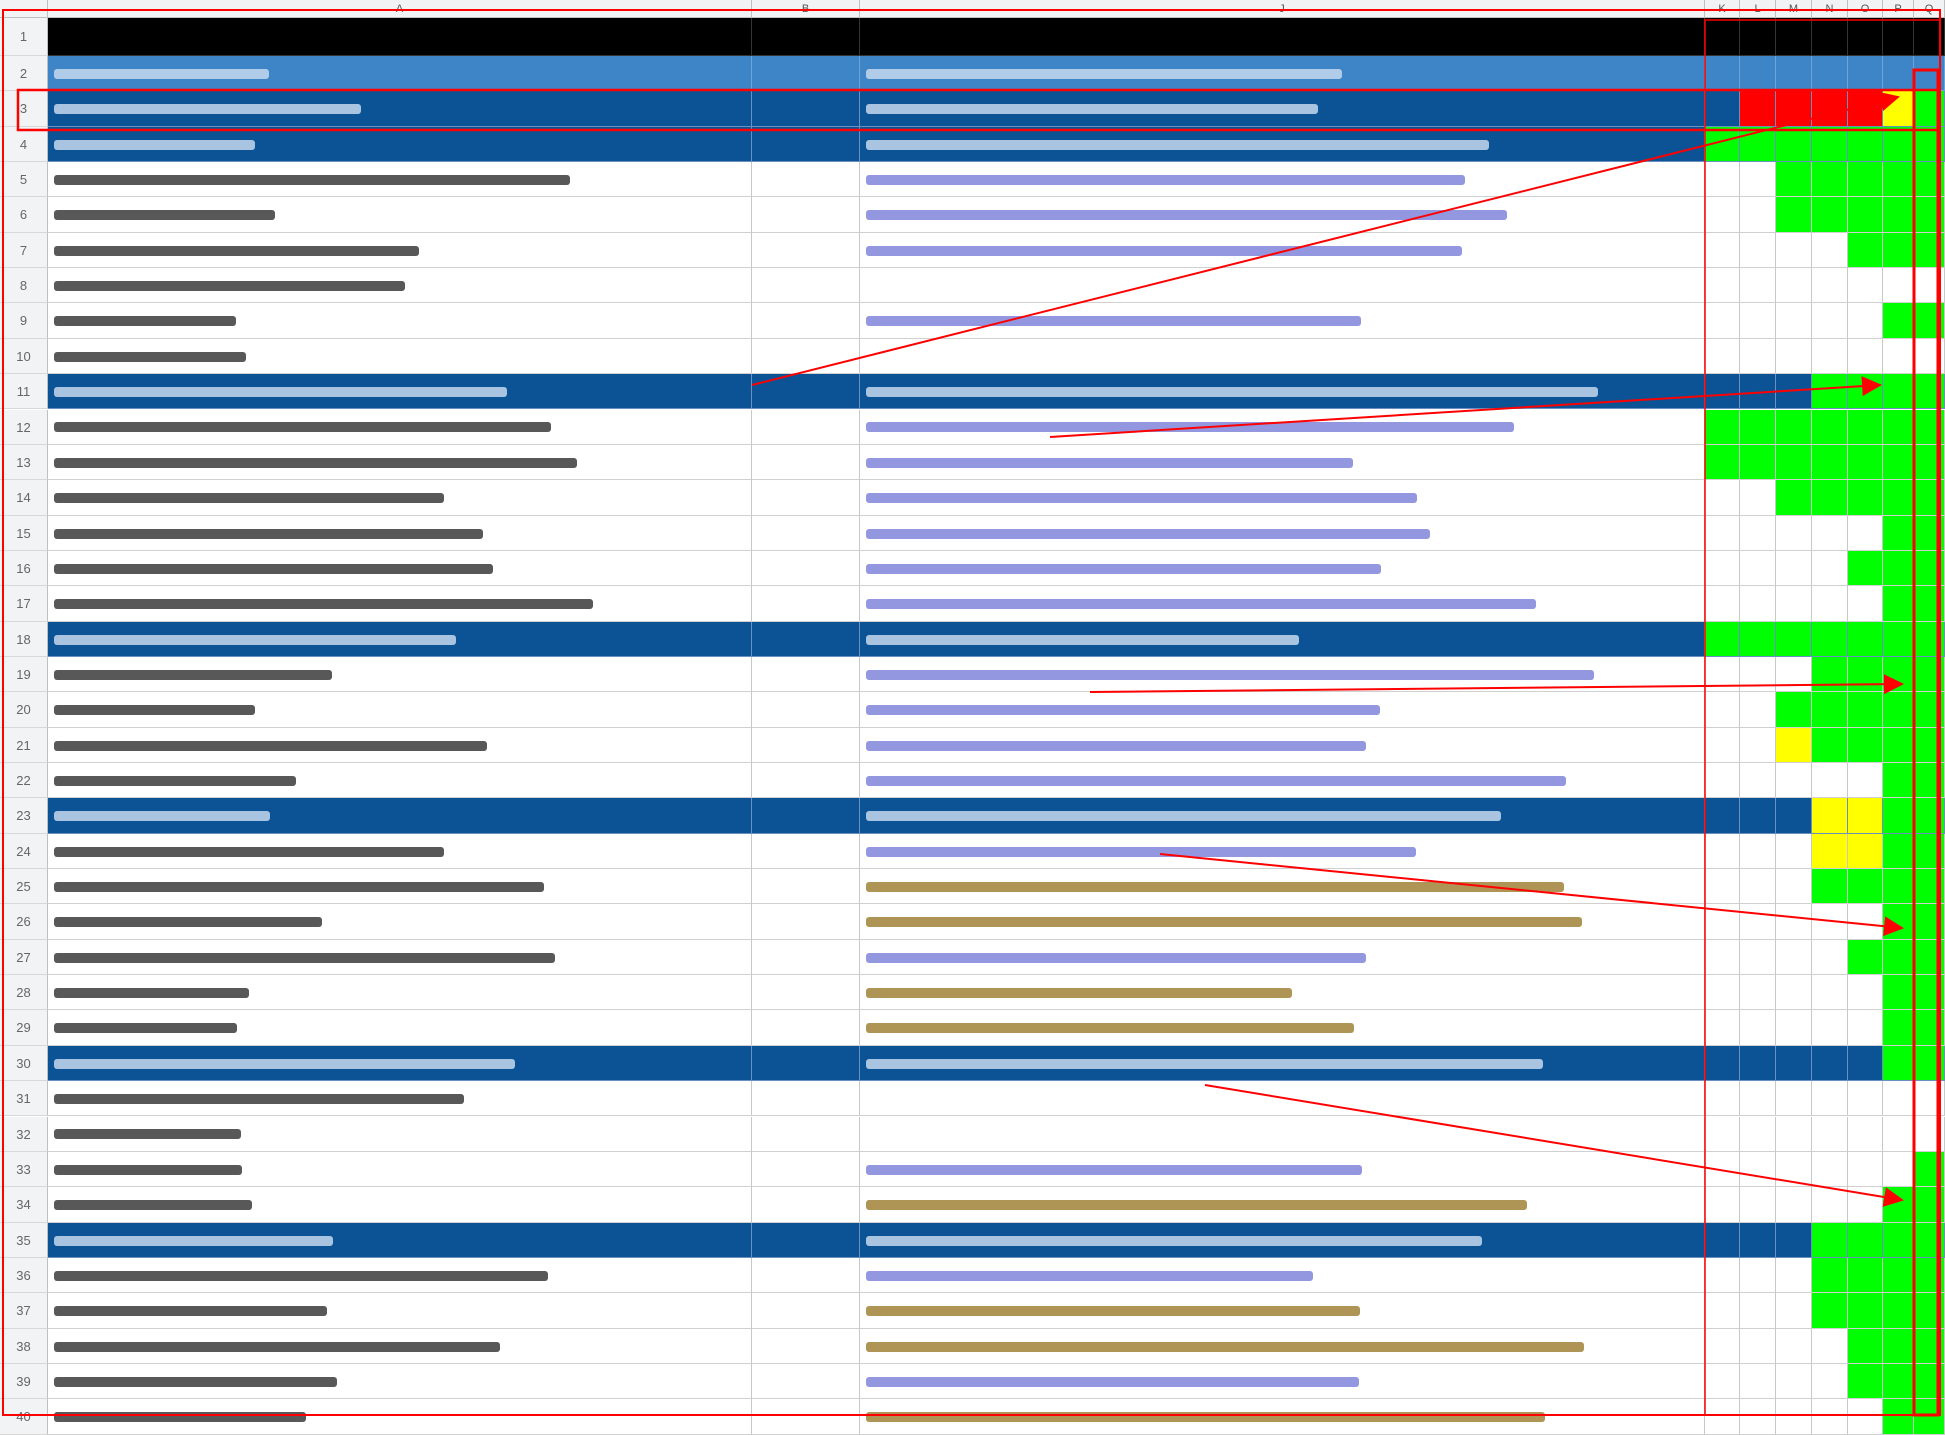  What do you see at coordinates (400, 37) in the screenshot?
I see `header-title` at bounding box center [400, 37].